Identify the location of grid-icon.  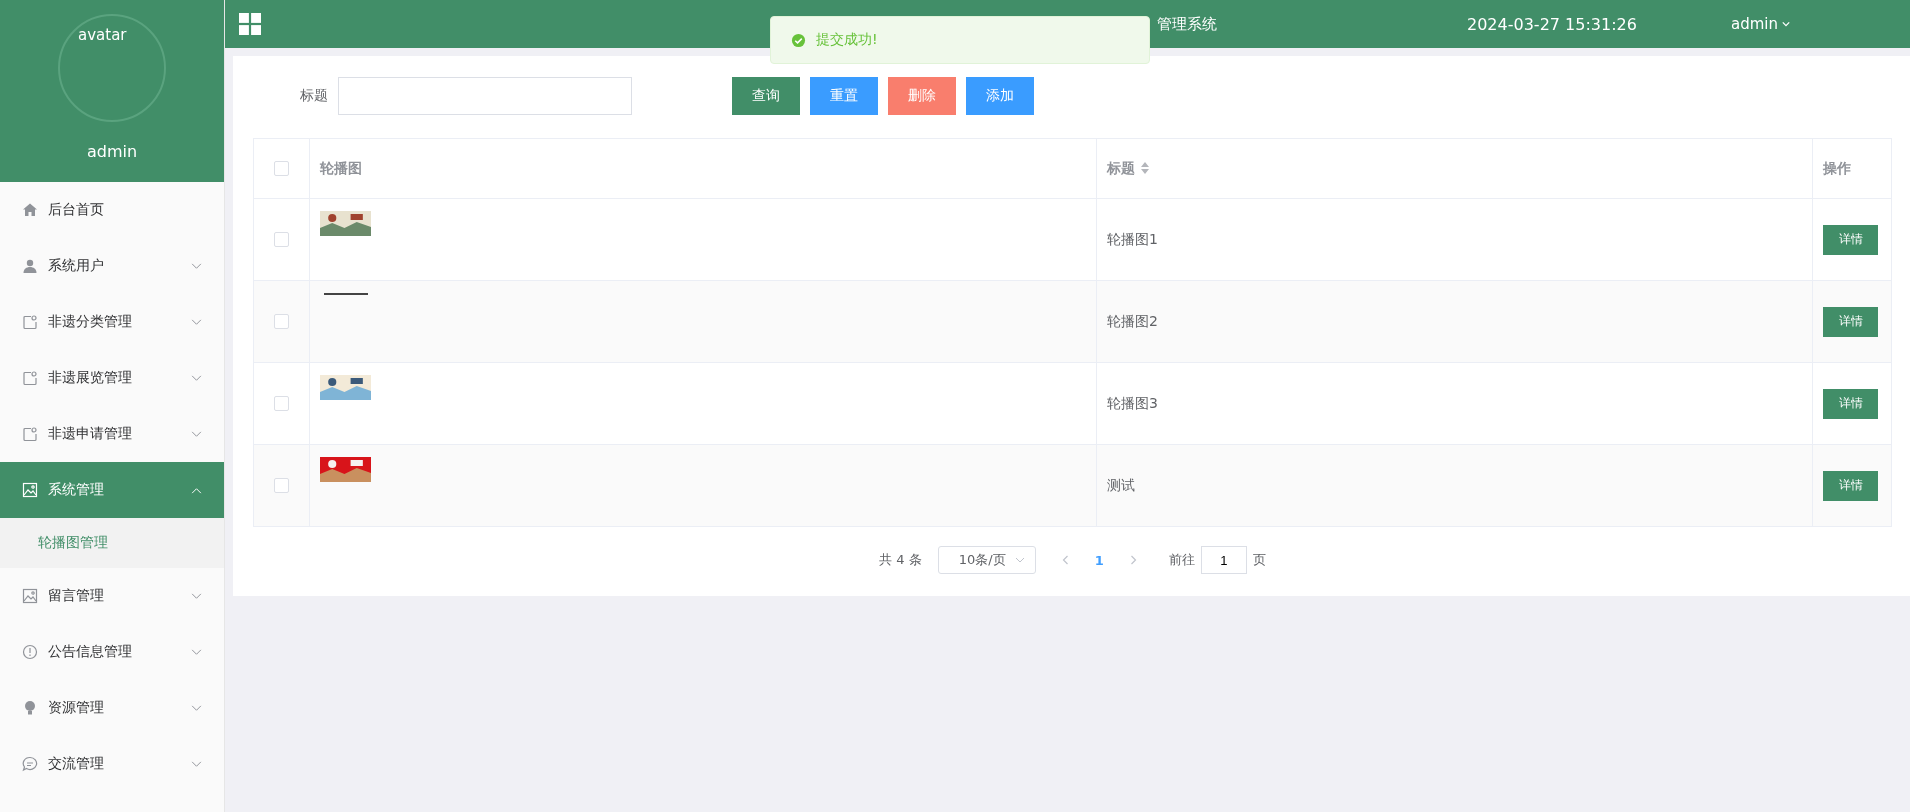
(250, 24).